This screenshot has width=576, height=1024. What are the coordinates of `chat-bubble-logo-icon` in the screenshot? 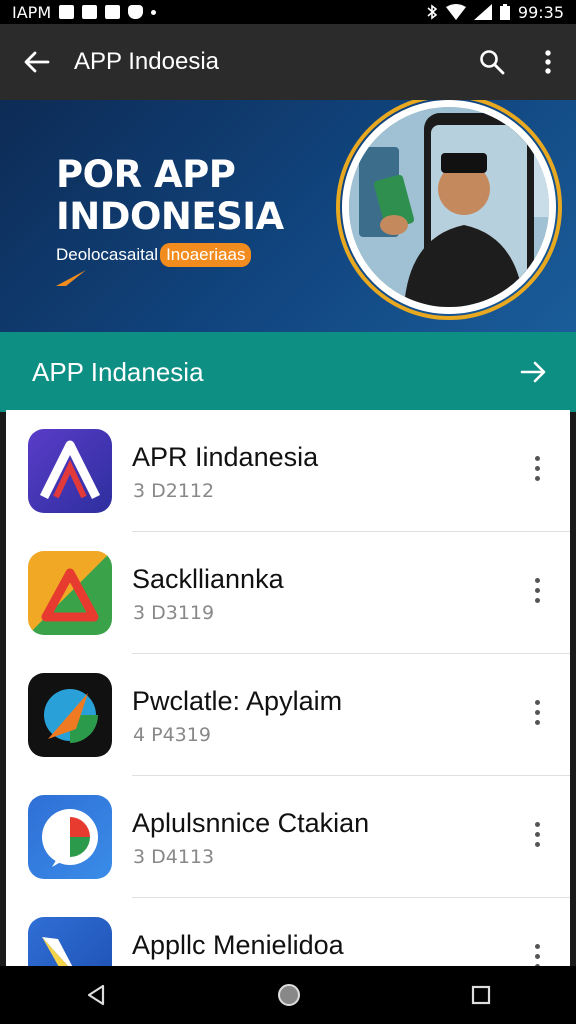 It's located at (70, 838).